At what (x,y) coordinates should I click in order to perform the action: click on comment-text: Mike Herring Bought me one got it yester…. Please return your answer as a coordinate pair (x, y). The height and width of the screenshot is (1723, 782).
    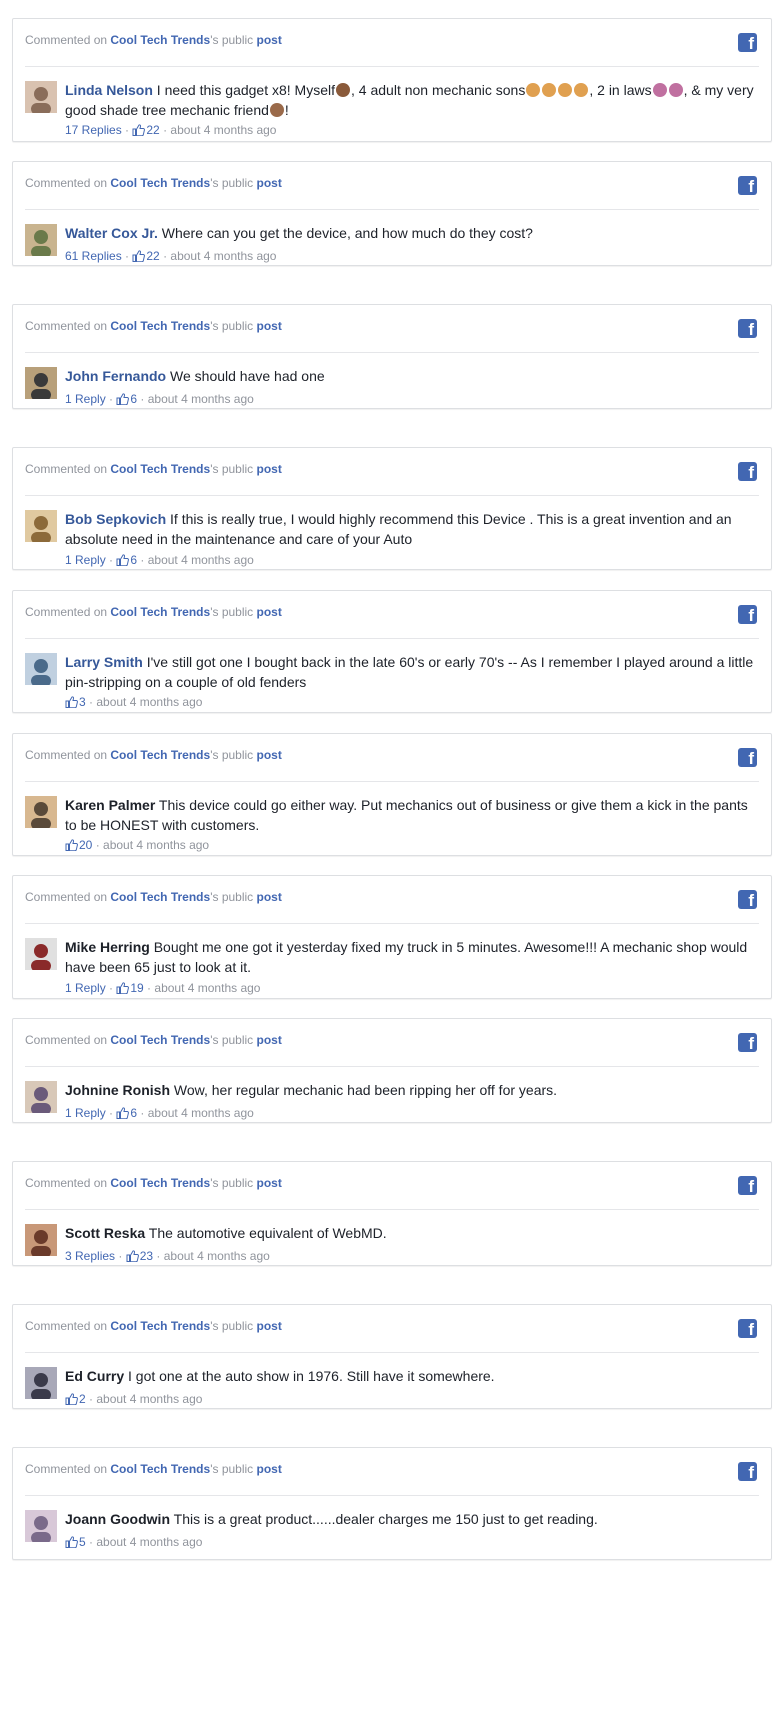
    Looking at the image, I should click on (411, 957).